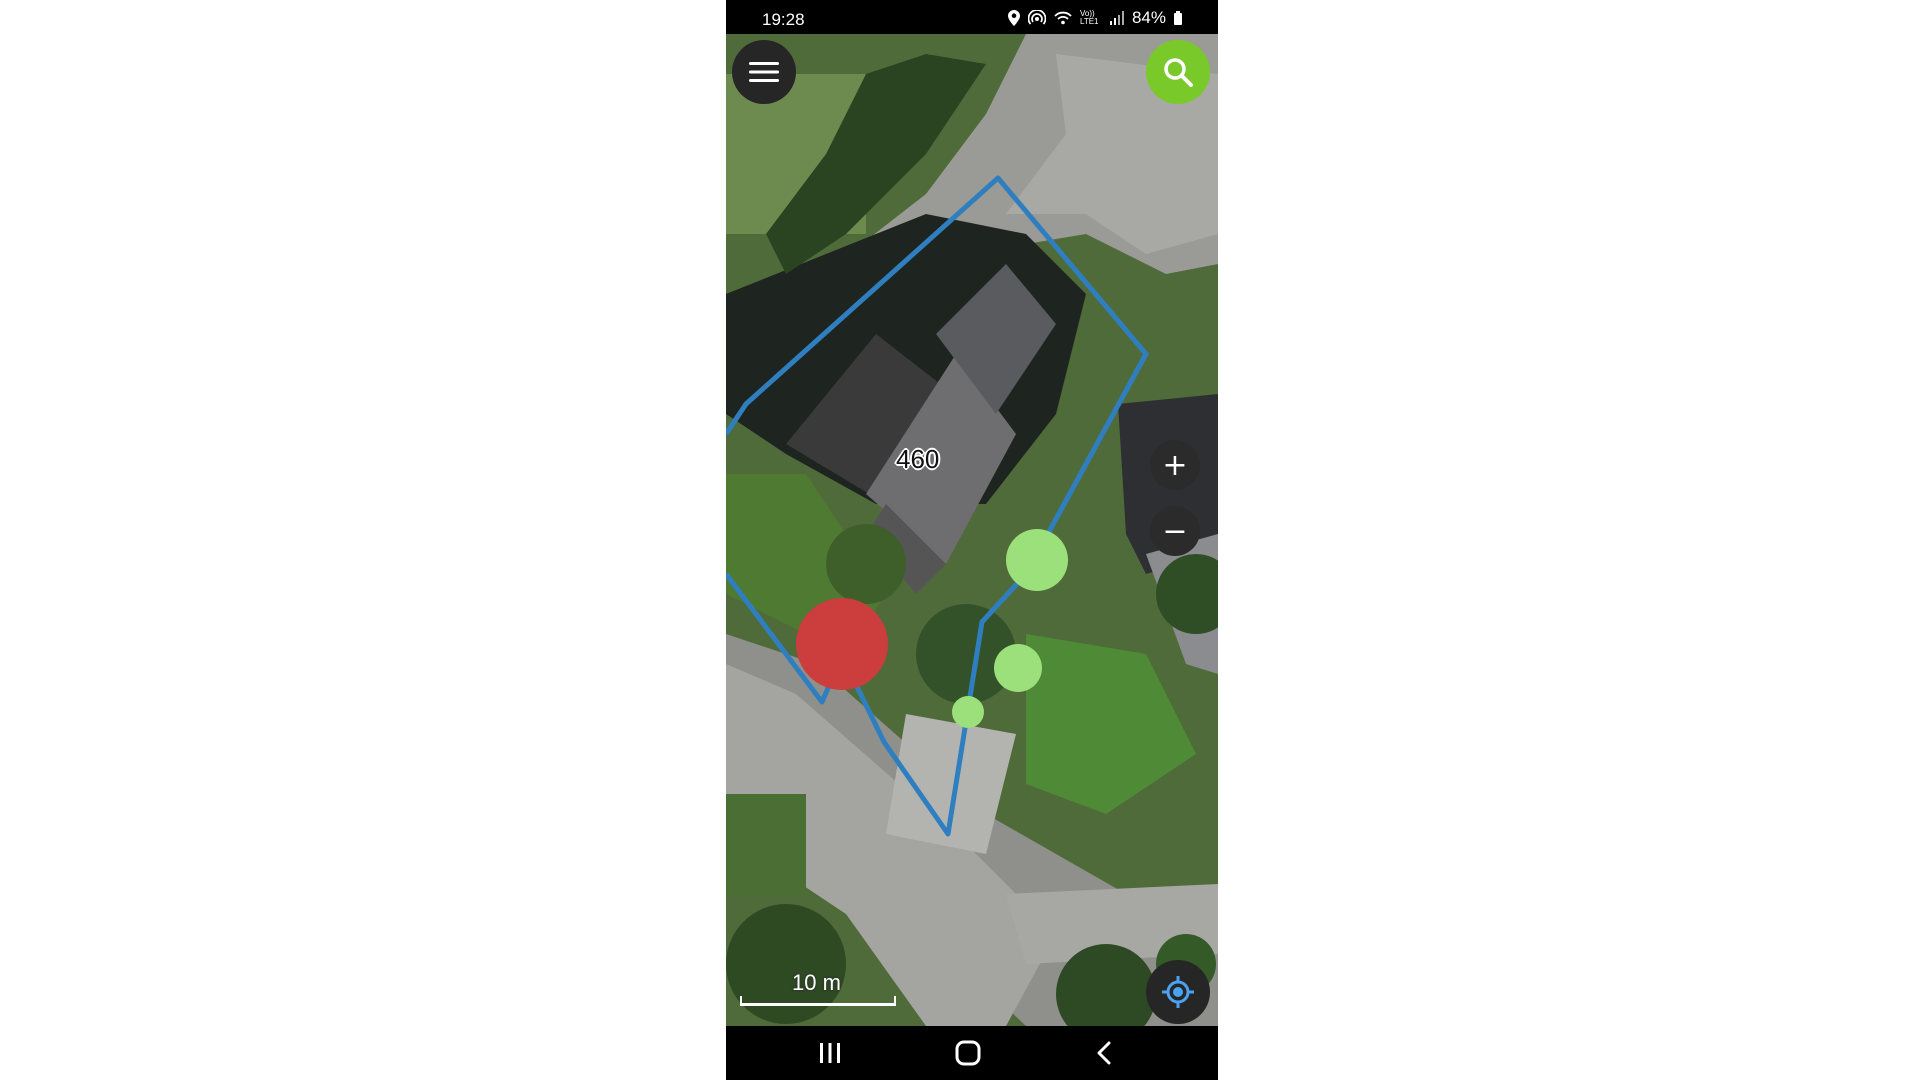 The width and height of the screenshot is (1920, 1080). I want to click on hotspot-icon, so click(1036, 17).